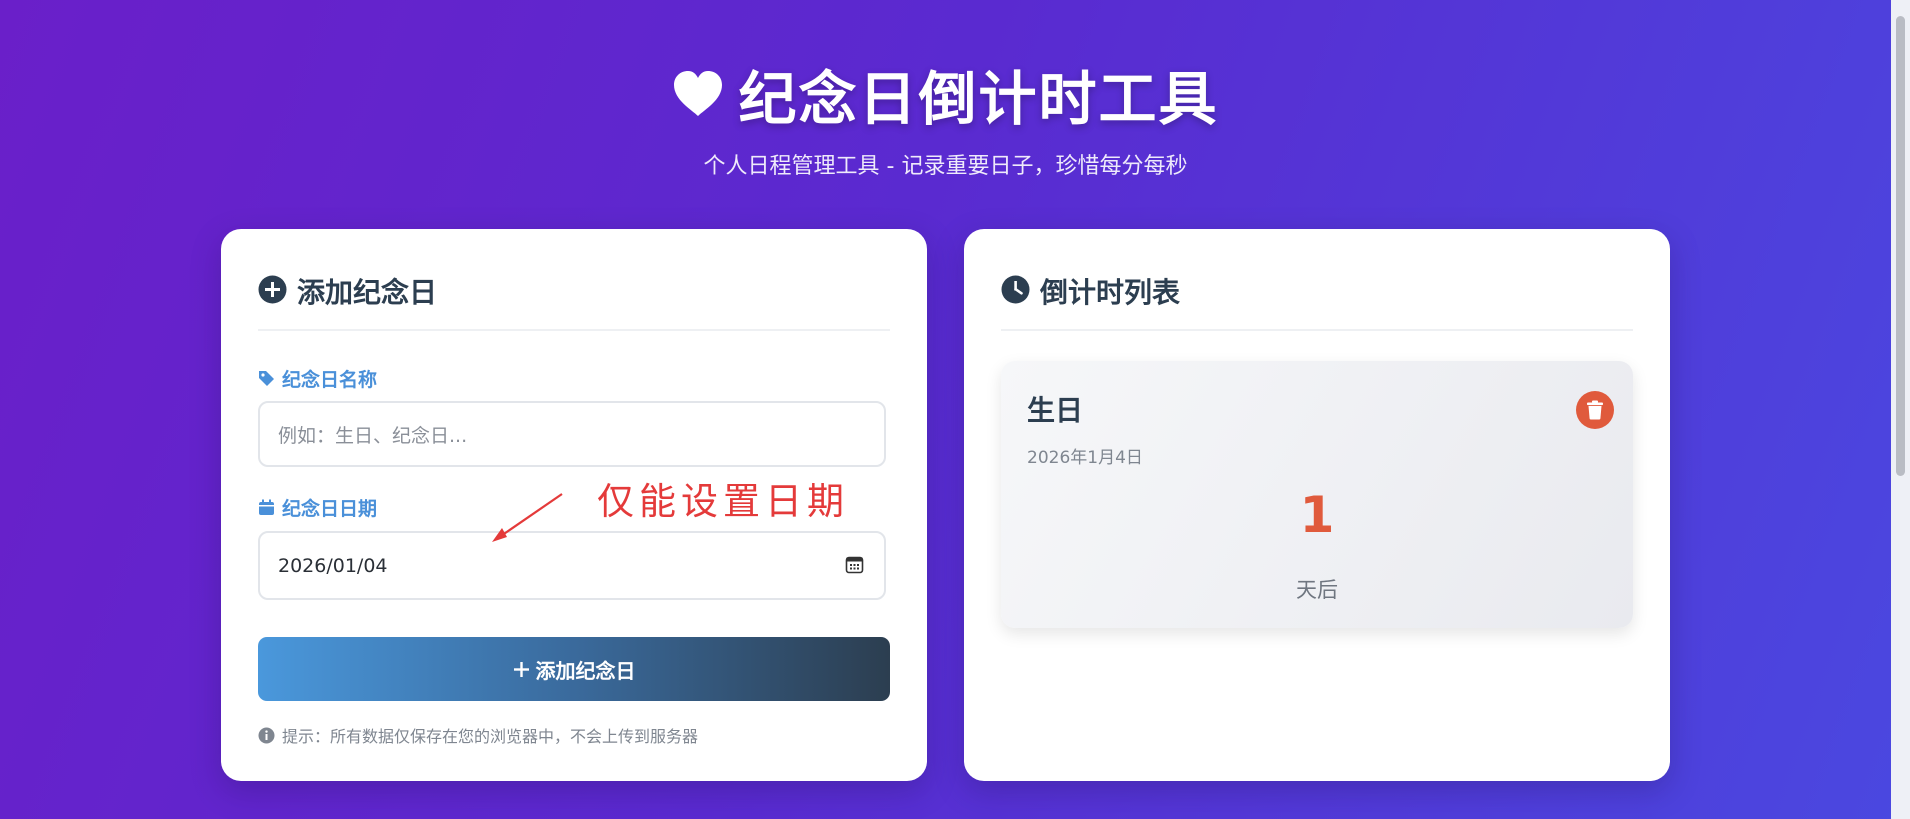 This screenshot has width=1910, height=819. I want to click on storage-hint-text: 提示：所有数据仅保存在您的浏览器中，不会上传到服务器, so click(490, 736).